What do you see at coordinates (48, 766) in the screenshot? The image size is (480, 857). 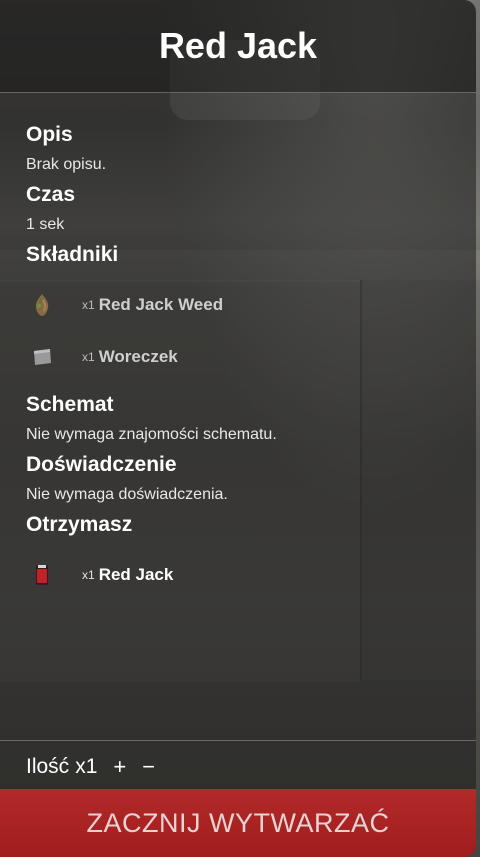 I see `quantity-label: Ilość` at bounding box center [48, 766].